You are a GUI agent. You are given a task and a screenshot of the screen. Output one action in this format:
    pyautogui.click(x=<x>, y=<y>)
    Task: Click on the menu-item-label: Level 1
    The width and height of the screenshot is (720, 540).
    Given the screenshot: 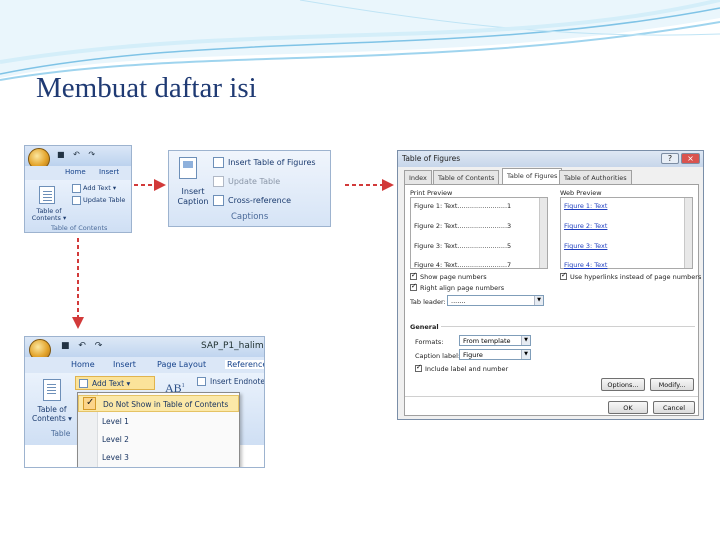 What is the action you would take?
    pyautogui.click(x=115, y=421)
    